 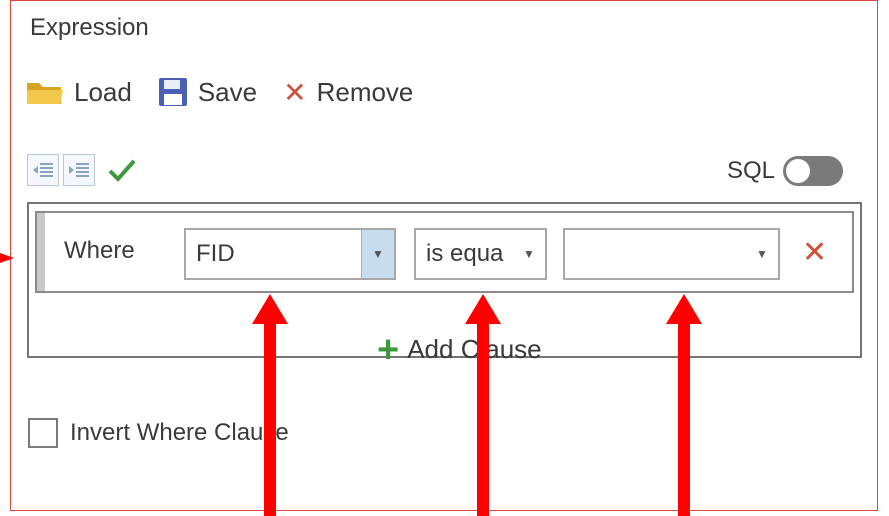 What do you see at coordinates (270, 405) in the screenshot?
I see `annotation-arrow-field` at bounding box center [270, 405].